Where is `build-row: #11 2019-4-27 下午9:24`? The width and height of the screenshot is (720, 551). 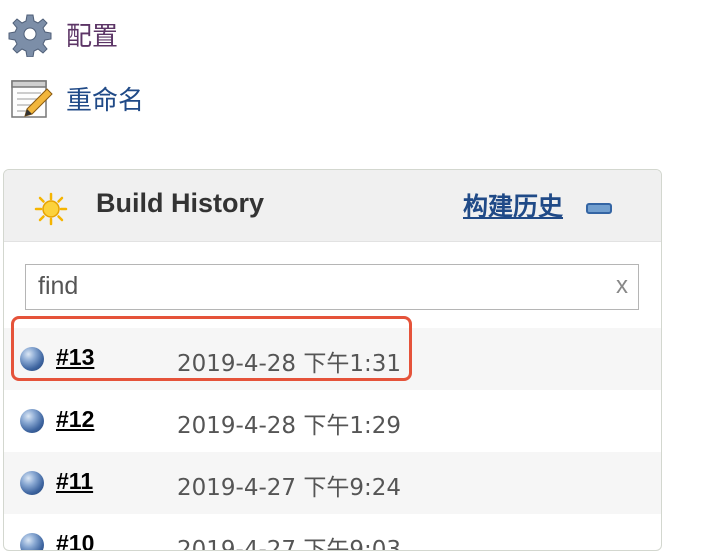
build-row: #11 2019-4-27 下午9:24 is located at coordinates (332, 483).